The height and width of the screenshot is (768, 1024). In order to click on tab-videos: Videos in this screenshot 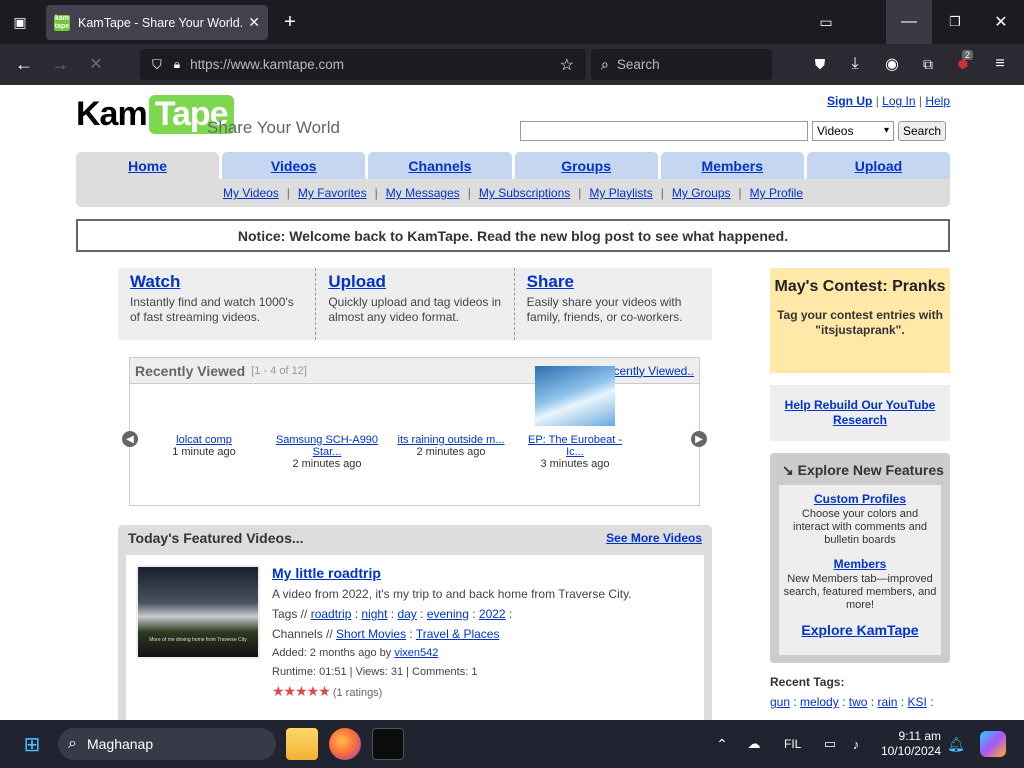, I will do `click(294, 165)`.